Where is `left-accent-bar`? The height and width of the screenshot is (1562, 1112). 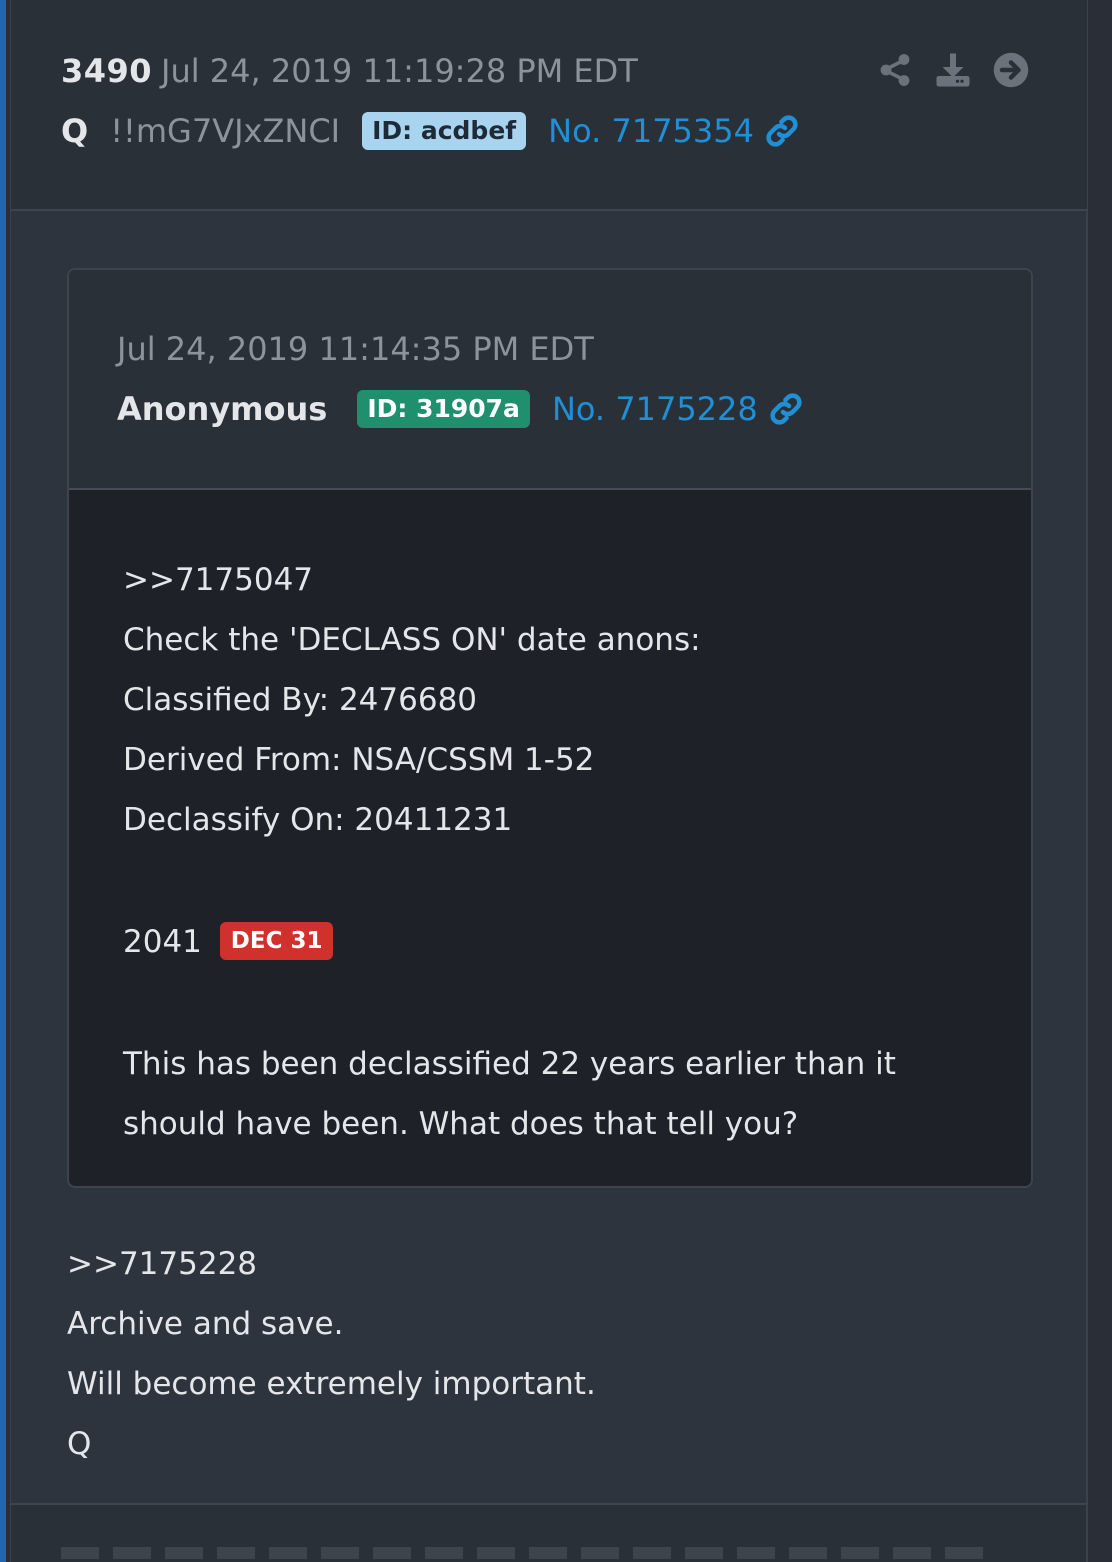
left-accent-bar is located at coordinates (3, 781).